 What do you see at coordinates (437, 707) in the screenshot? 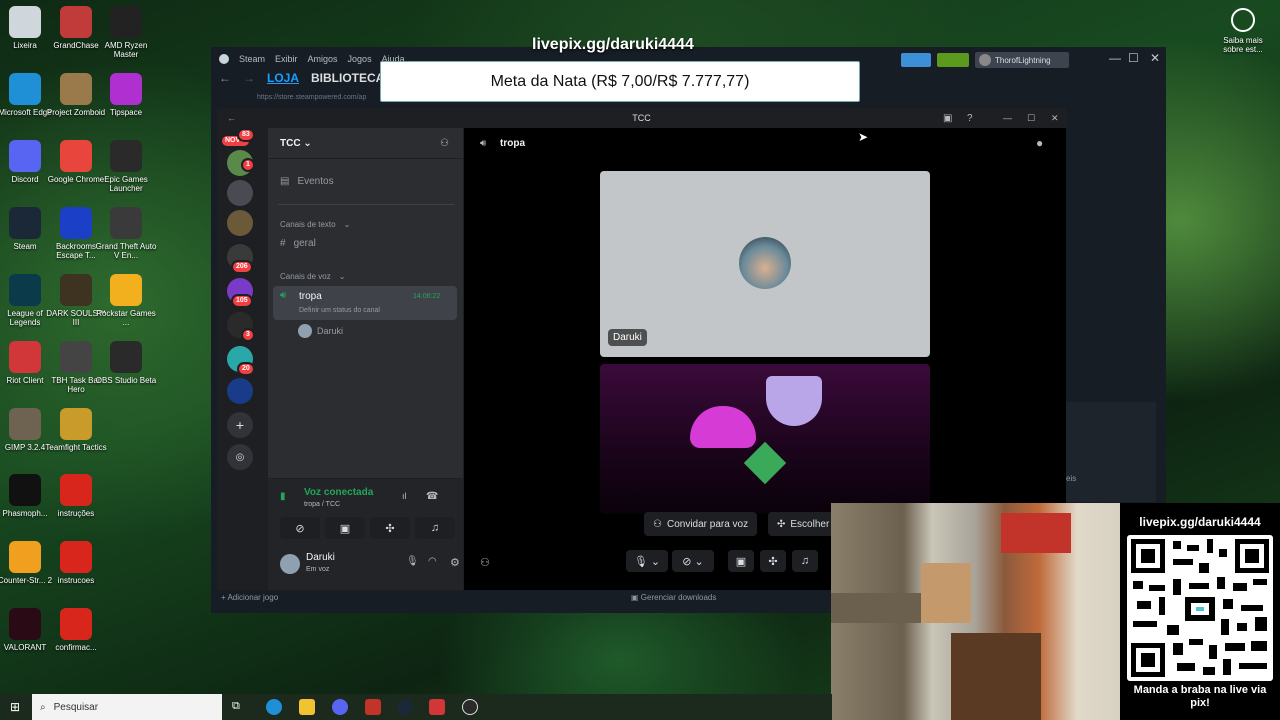
I see `riot-taskbar-icon` at bounding box center [437, 707].